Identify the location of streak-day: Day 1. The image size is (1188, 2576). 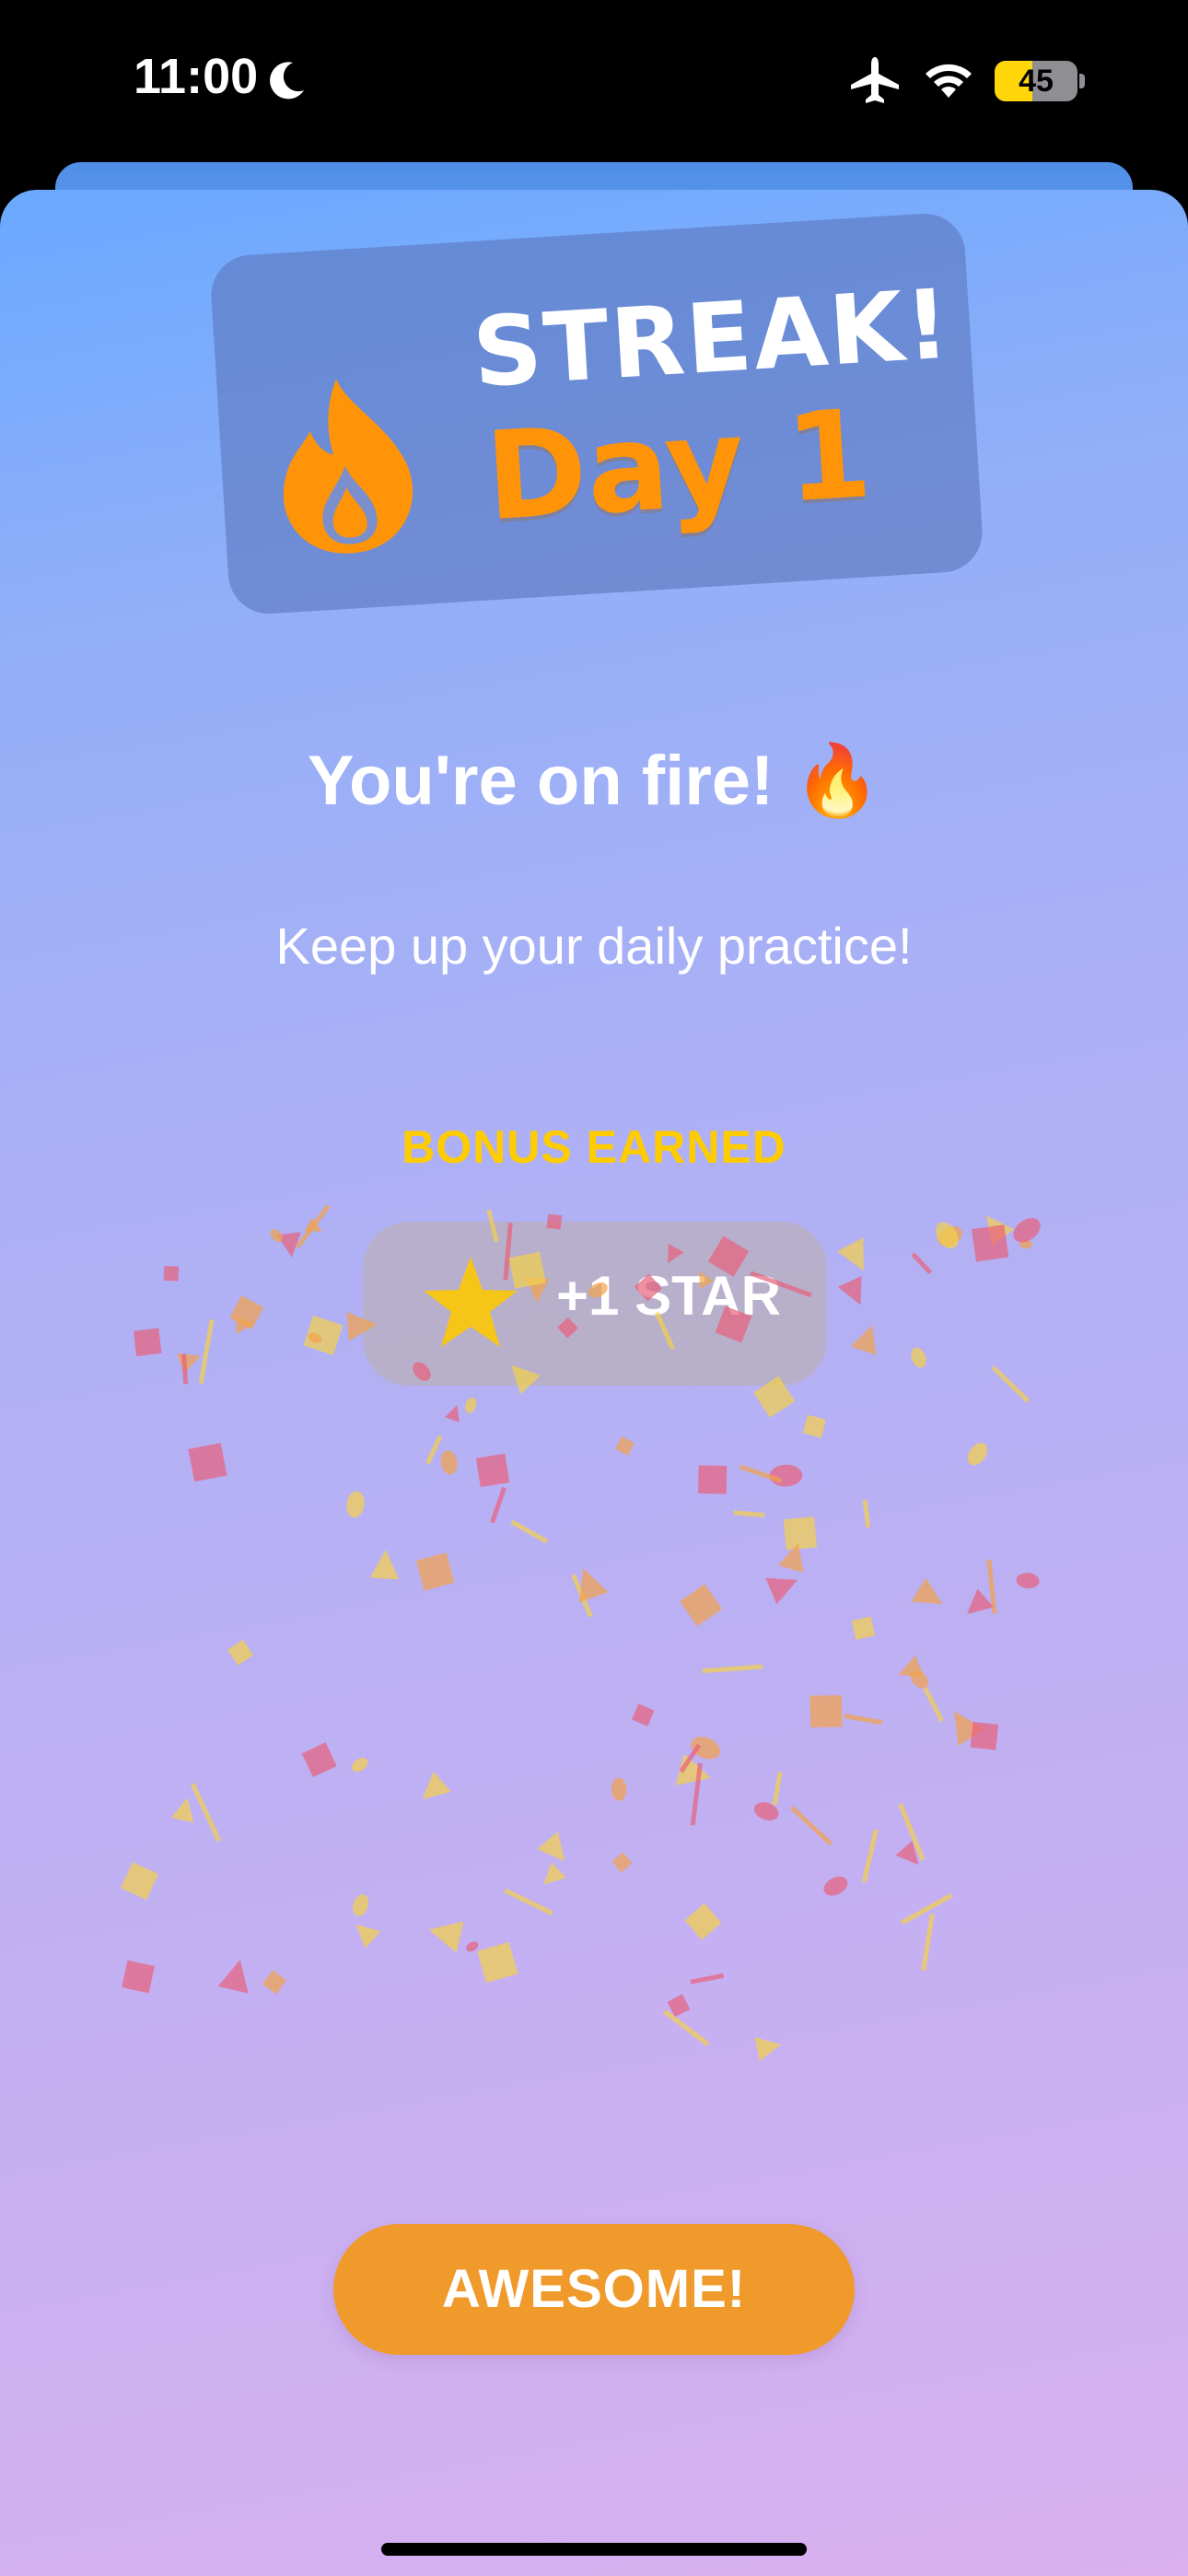
(679, 466).